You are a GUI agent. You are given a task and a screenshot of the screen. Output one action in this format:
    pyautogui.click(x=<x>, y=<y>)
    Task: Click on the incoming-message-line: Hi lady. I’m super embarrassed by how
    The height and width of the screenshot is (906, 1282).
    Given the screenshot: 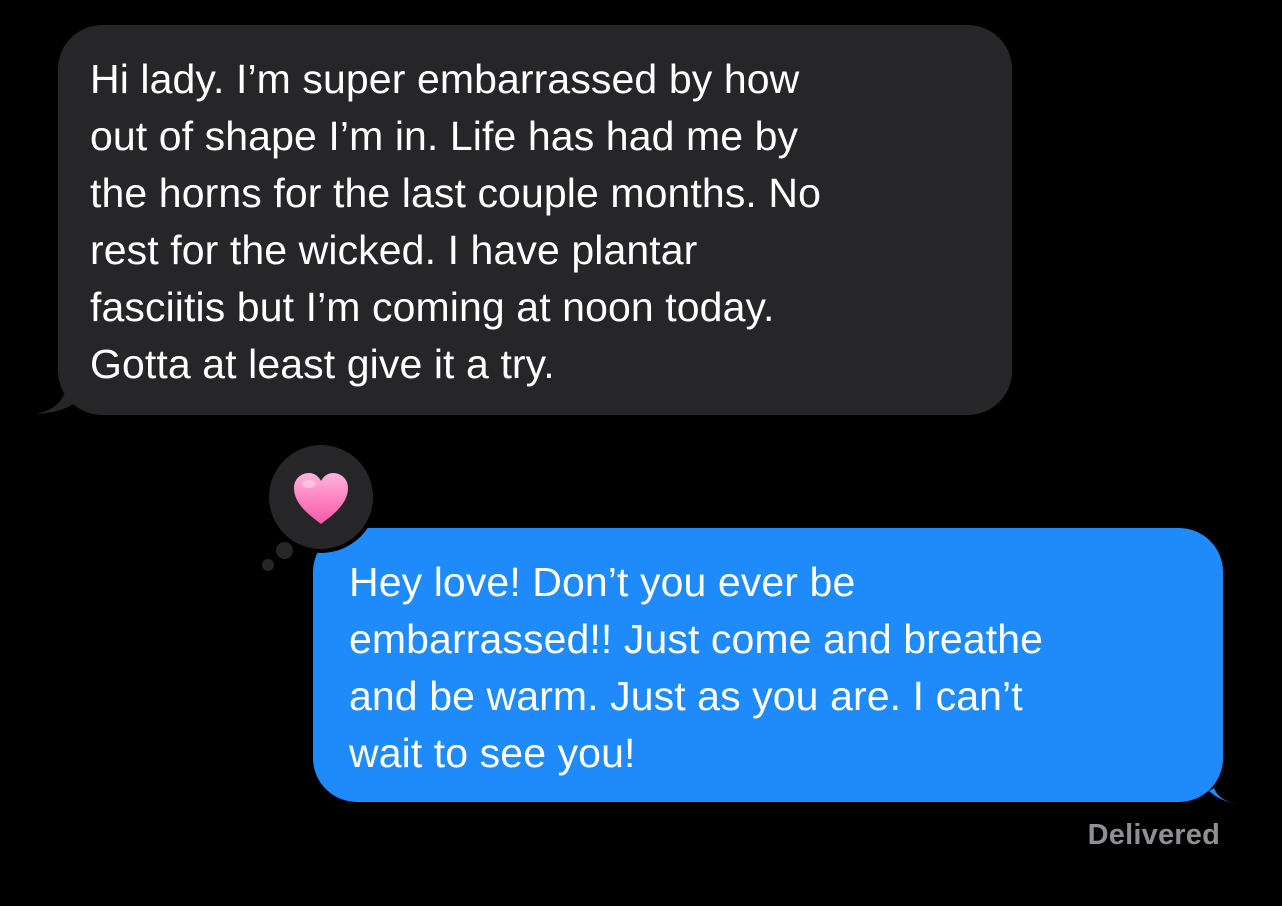 What is the action you would take?
    pyautogui.click(x=445, y=79)
    